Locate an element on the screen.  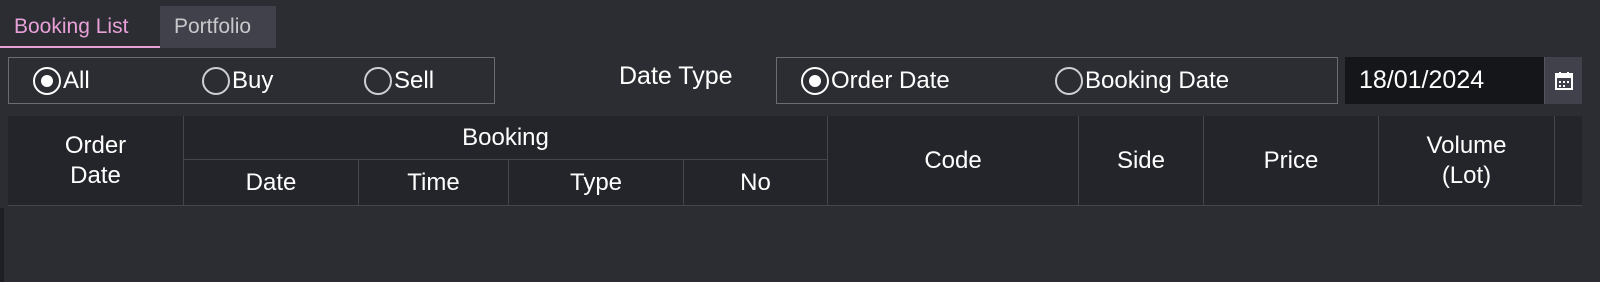
tab-booking-list: Booking List is located at coordinates (80, 27).